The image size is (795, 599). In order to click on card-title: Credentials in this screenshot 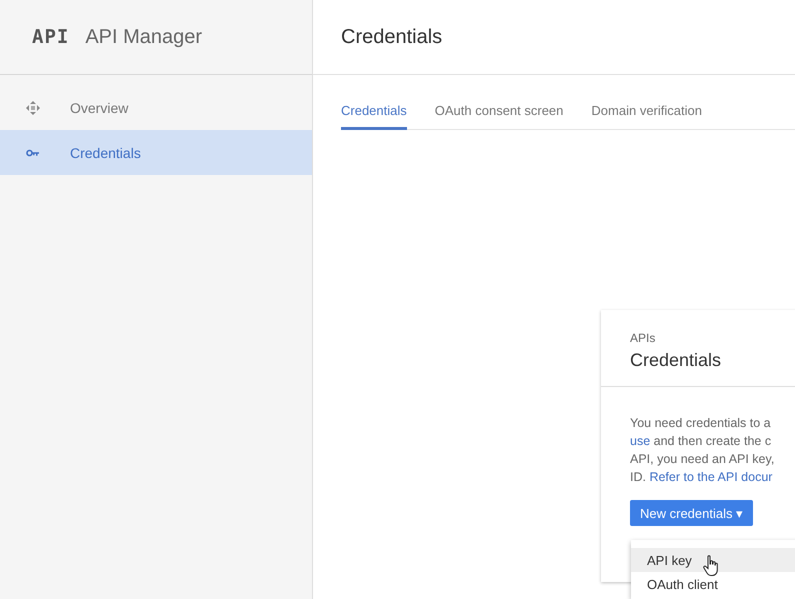, I will do `click(676, 360)`.